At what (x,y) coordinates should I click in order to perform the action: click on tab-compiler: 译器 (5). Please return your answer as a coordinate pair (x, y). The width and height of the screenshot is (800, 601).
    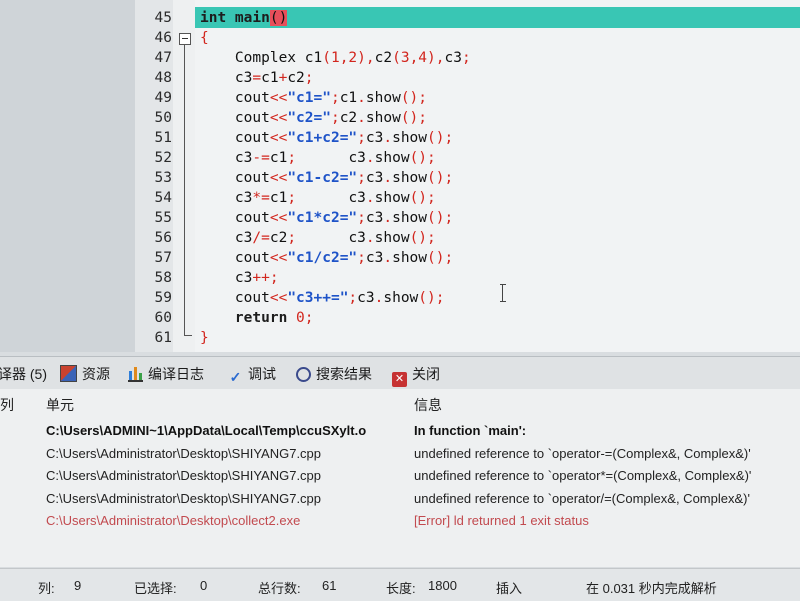
    Looking at the image, I should click on (23, 374).